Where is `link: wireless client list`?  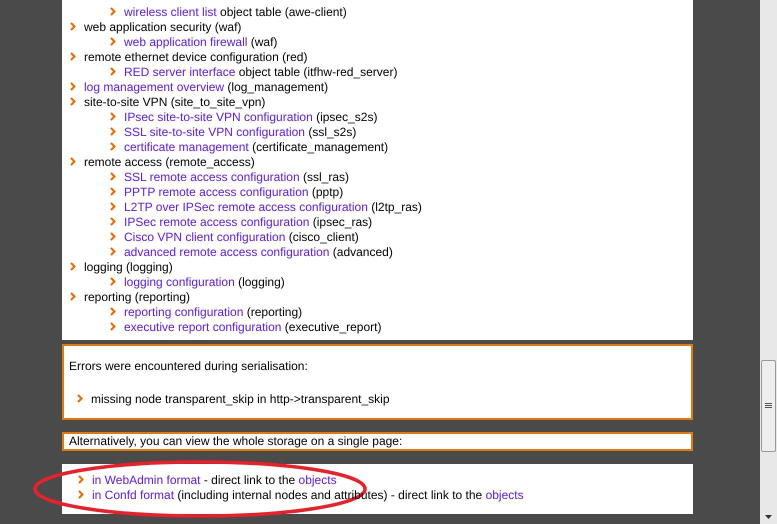
link: wireless client list is located at coordinates (170, 11).